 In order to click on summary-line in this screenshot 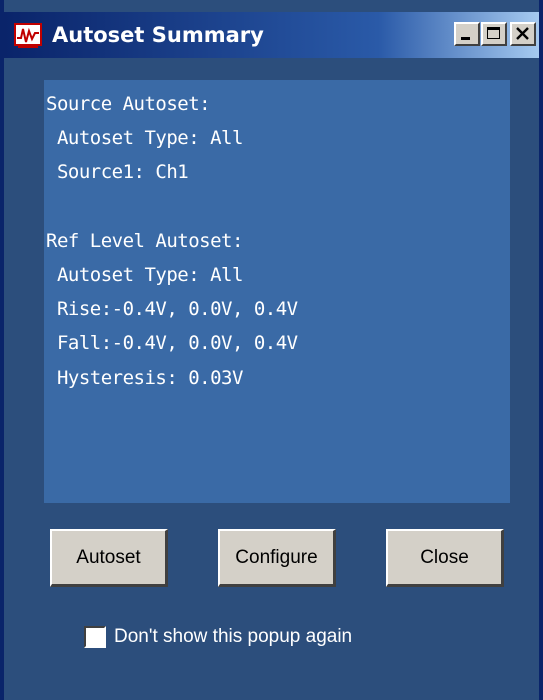, I will do `click(278, 207)`.